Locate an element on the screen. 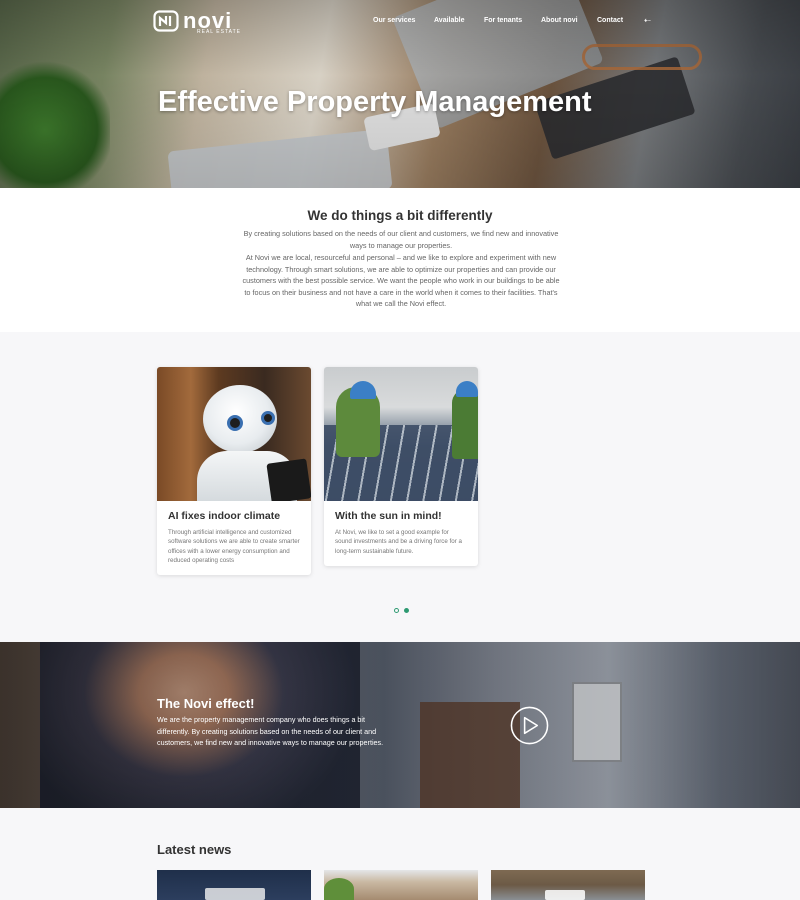 The height and width of the screenshot is (900, 800). nav-contact: Contact is located at coordinates (610, 20).